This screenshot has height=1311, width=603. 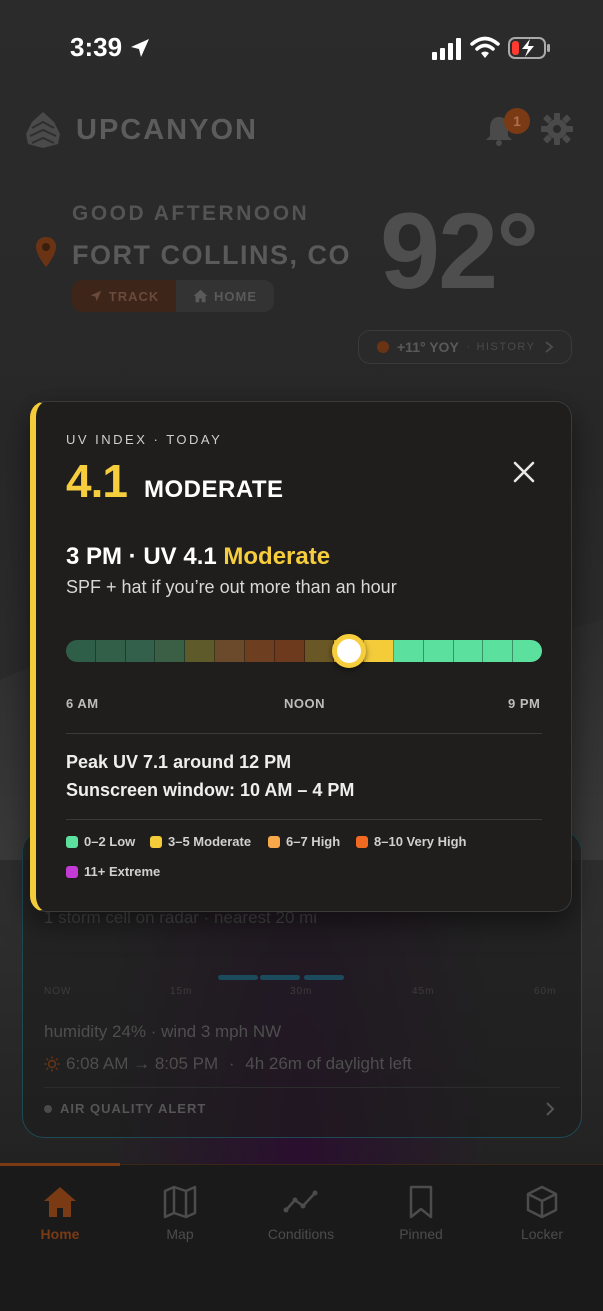 I want to click on legend-item-very-high: 8–10 Very High, so click(x=411, y=841).